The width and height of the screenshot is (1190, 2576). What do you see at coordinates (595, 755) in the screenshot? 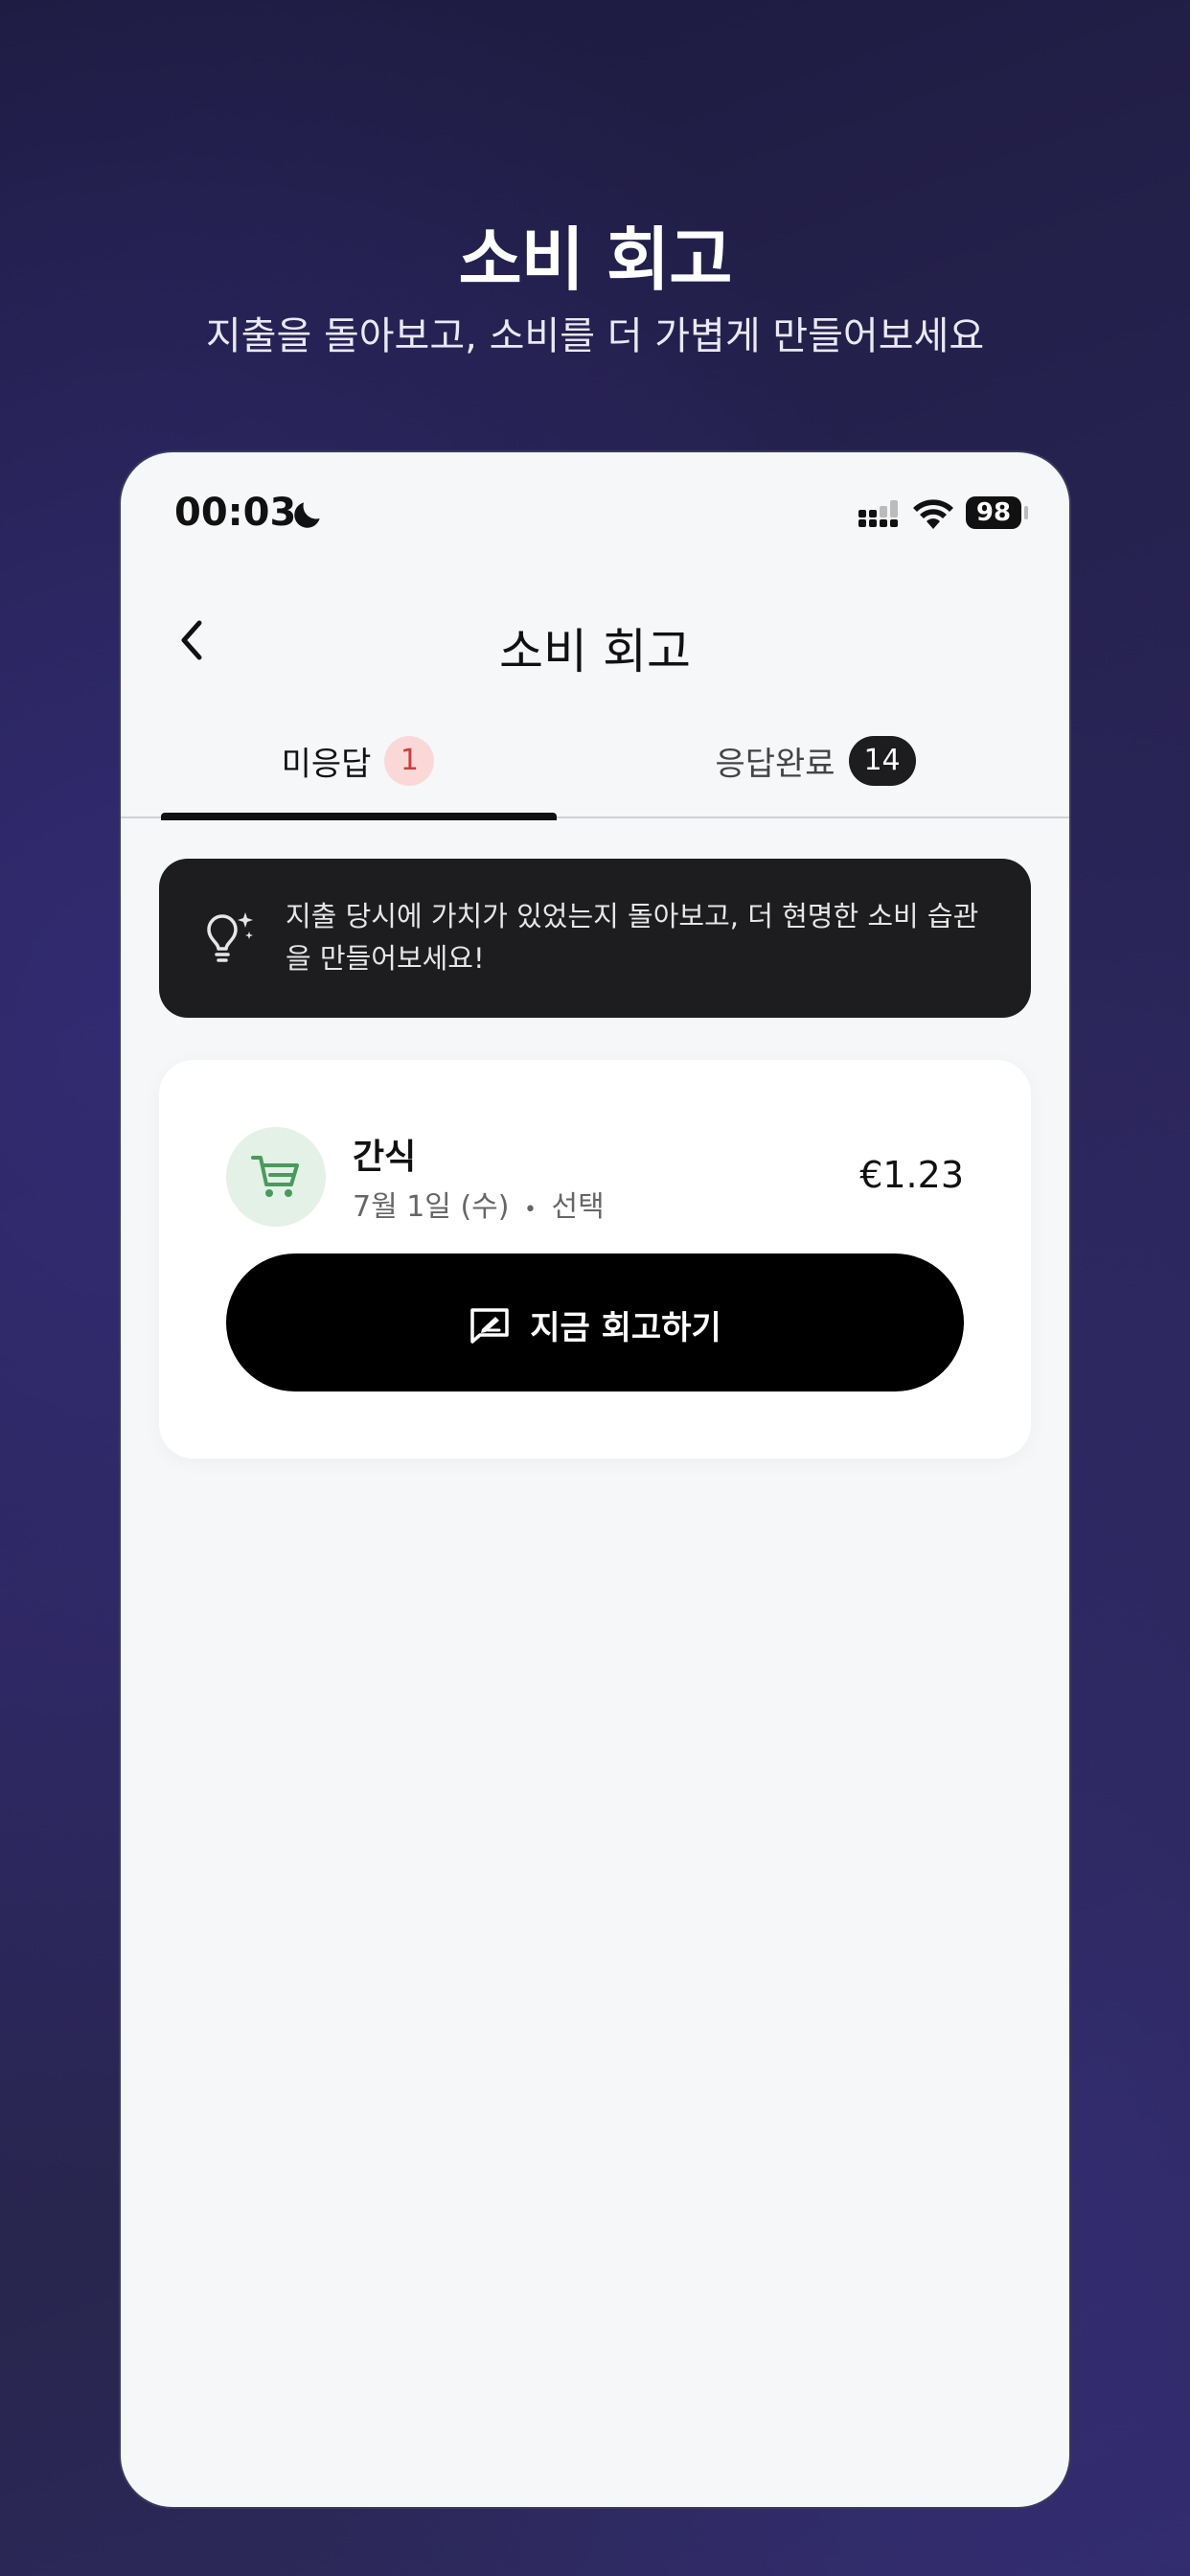
I see `tab-bar: 미응답 1 응답완료 14` at bounding box center [595, 755].